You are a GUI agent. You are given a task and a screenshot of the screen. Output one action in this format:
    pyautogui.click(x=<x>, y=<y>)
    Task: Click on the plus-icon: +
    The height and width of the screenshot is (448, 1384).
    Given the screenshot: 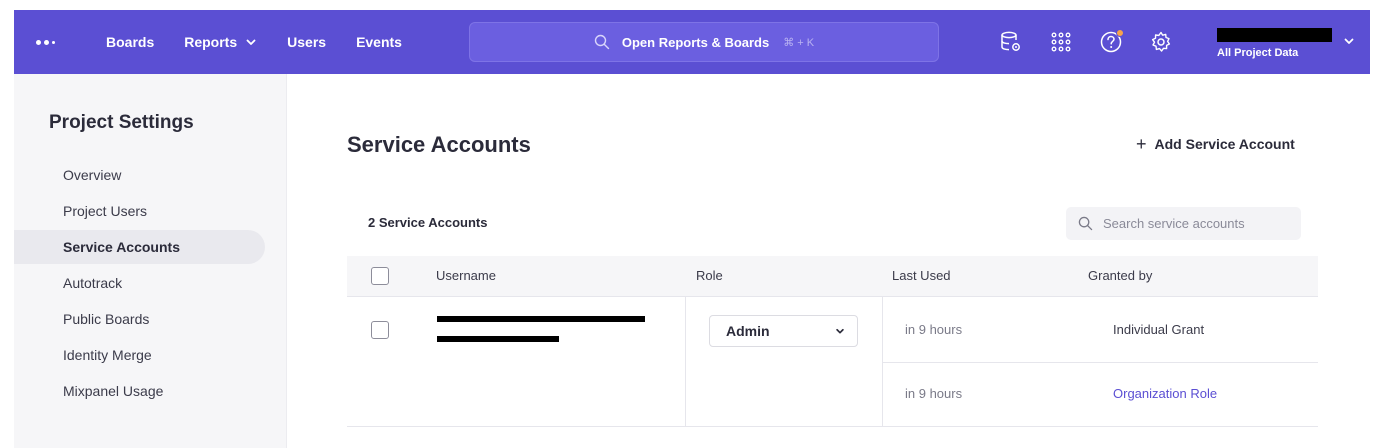 What is the action you would take?
    pyautogui.click(x=1141, y=144)
    